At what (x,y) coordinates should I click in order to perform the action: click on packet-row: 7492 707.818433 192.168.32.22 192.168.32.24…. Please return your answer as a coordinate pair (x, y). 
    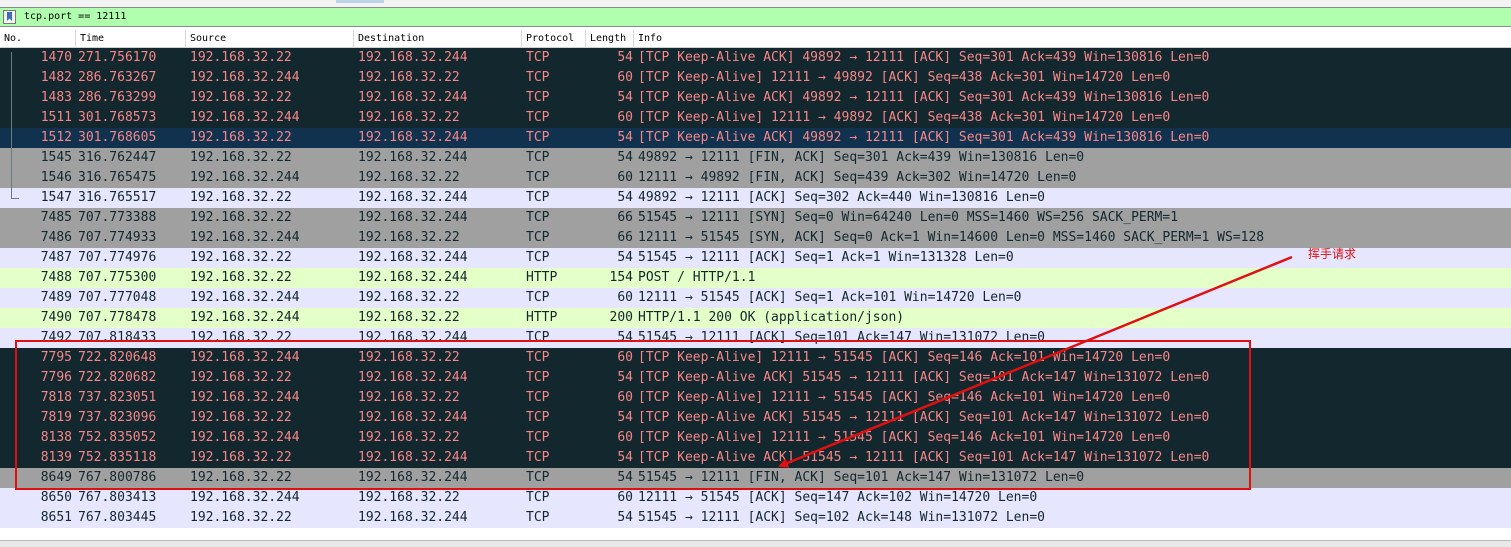
    Looking at the image, I should click on (755, 338).